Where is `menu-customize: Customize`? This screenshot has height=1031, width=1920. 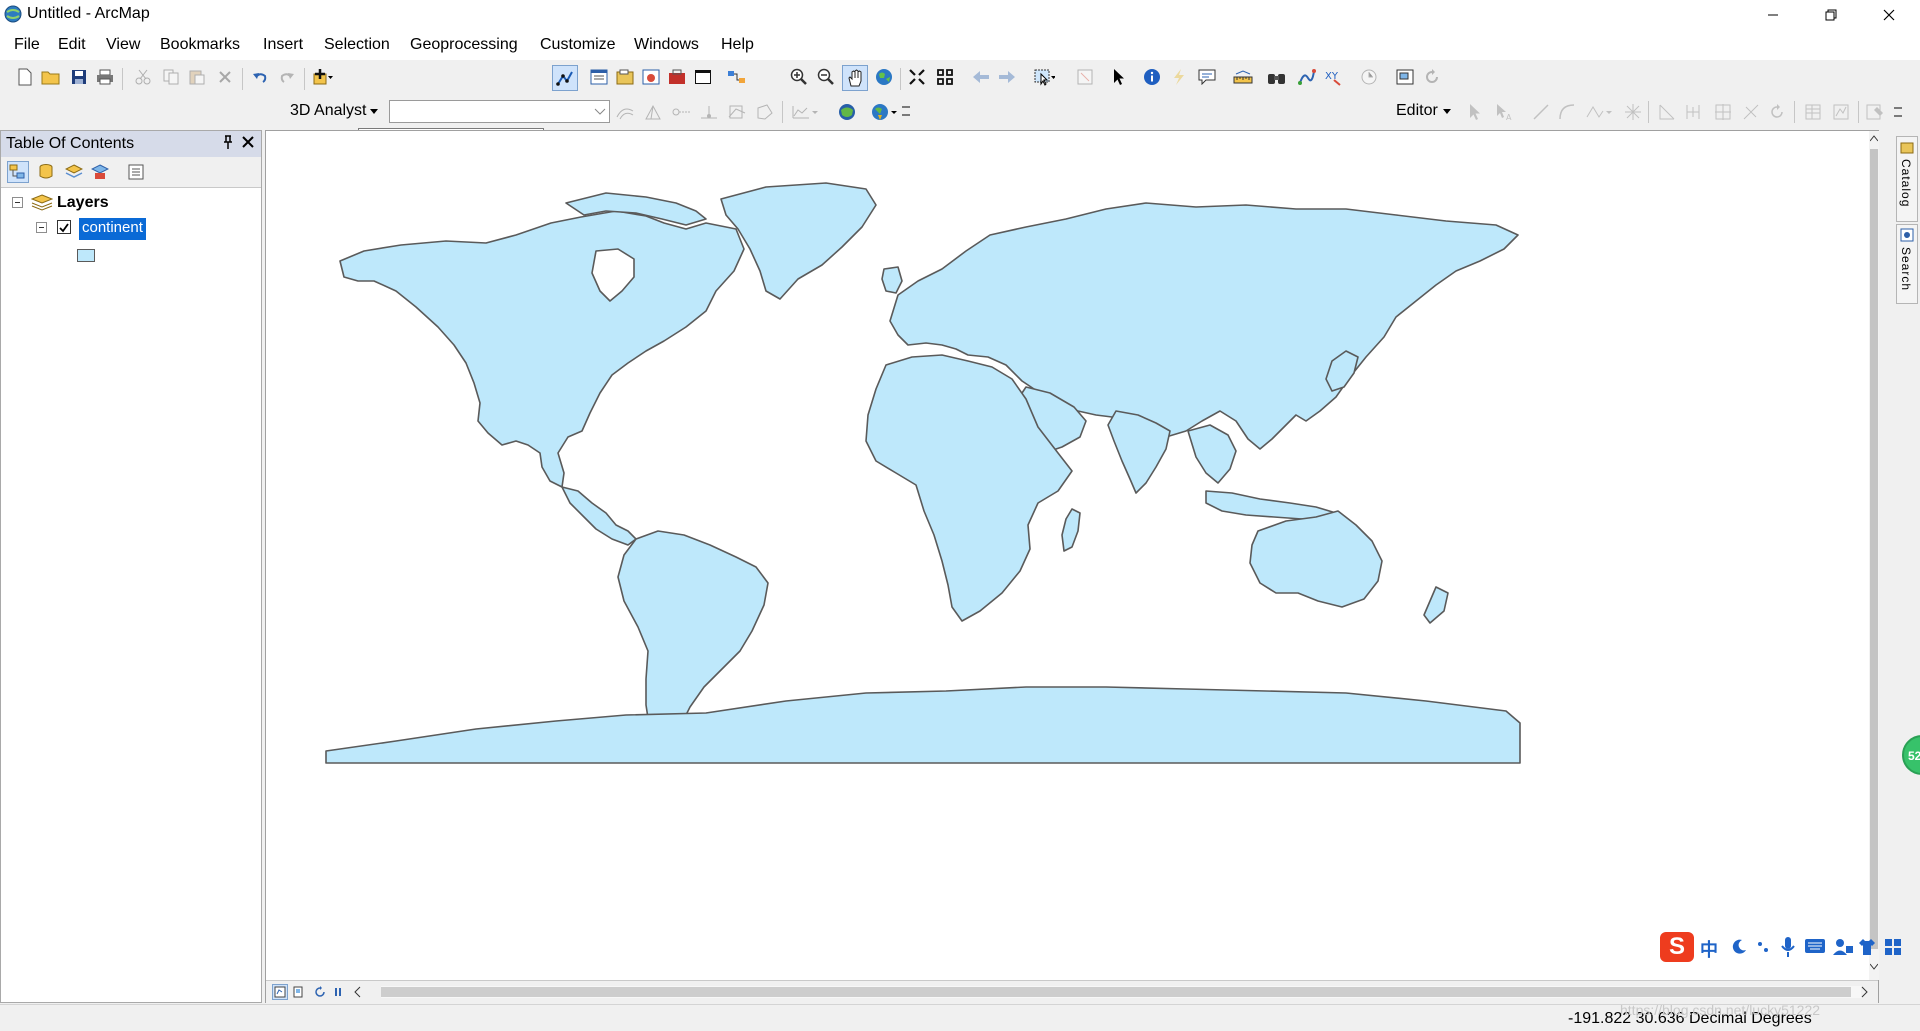 menu-customize: Customize is located at coordinates (578, 45).